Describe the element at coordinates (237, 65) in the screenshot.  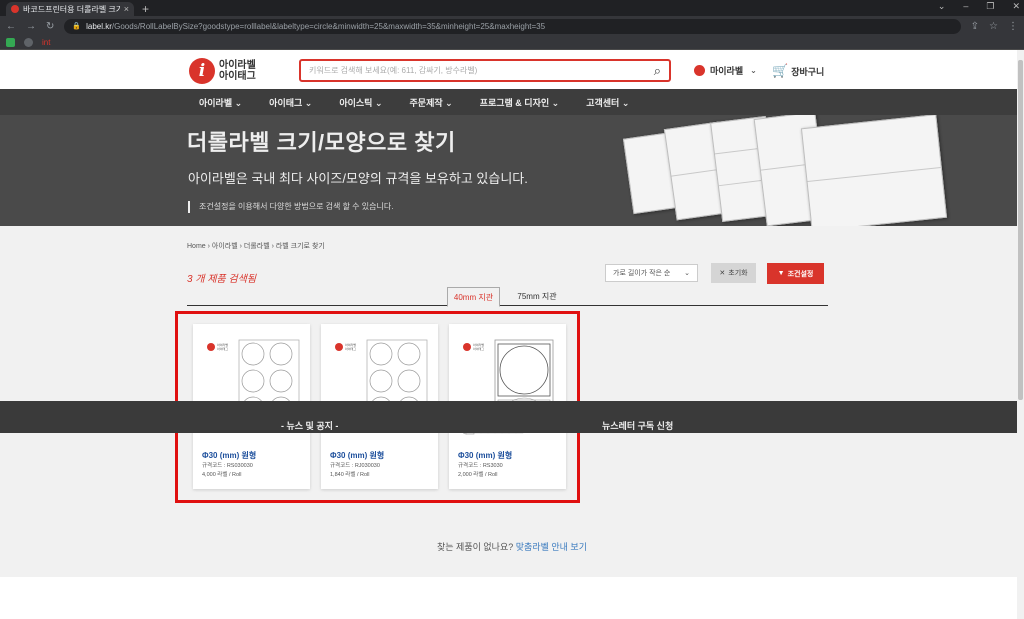
I see `logo-line1: 아이라벨` at that location.